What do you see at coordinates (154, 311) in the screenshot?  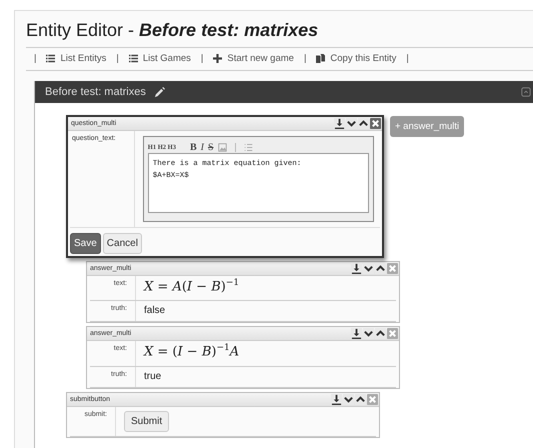 I see `field-value: false` at bounding box center [154, 311].